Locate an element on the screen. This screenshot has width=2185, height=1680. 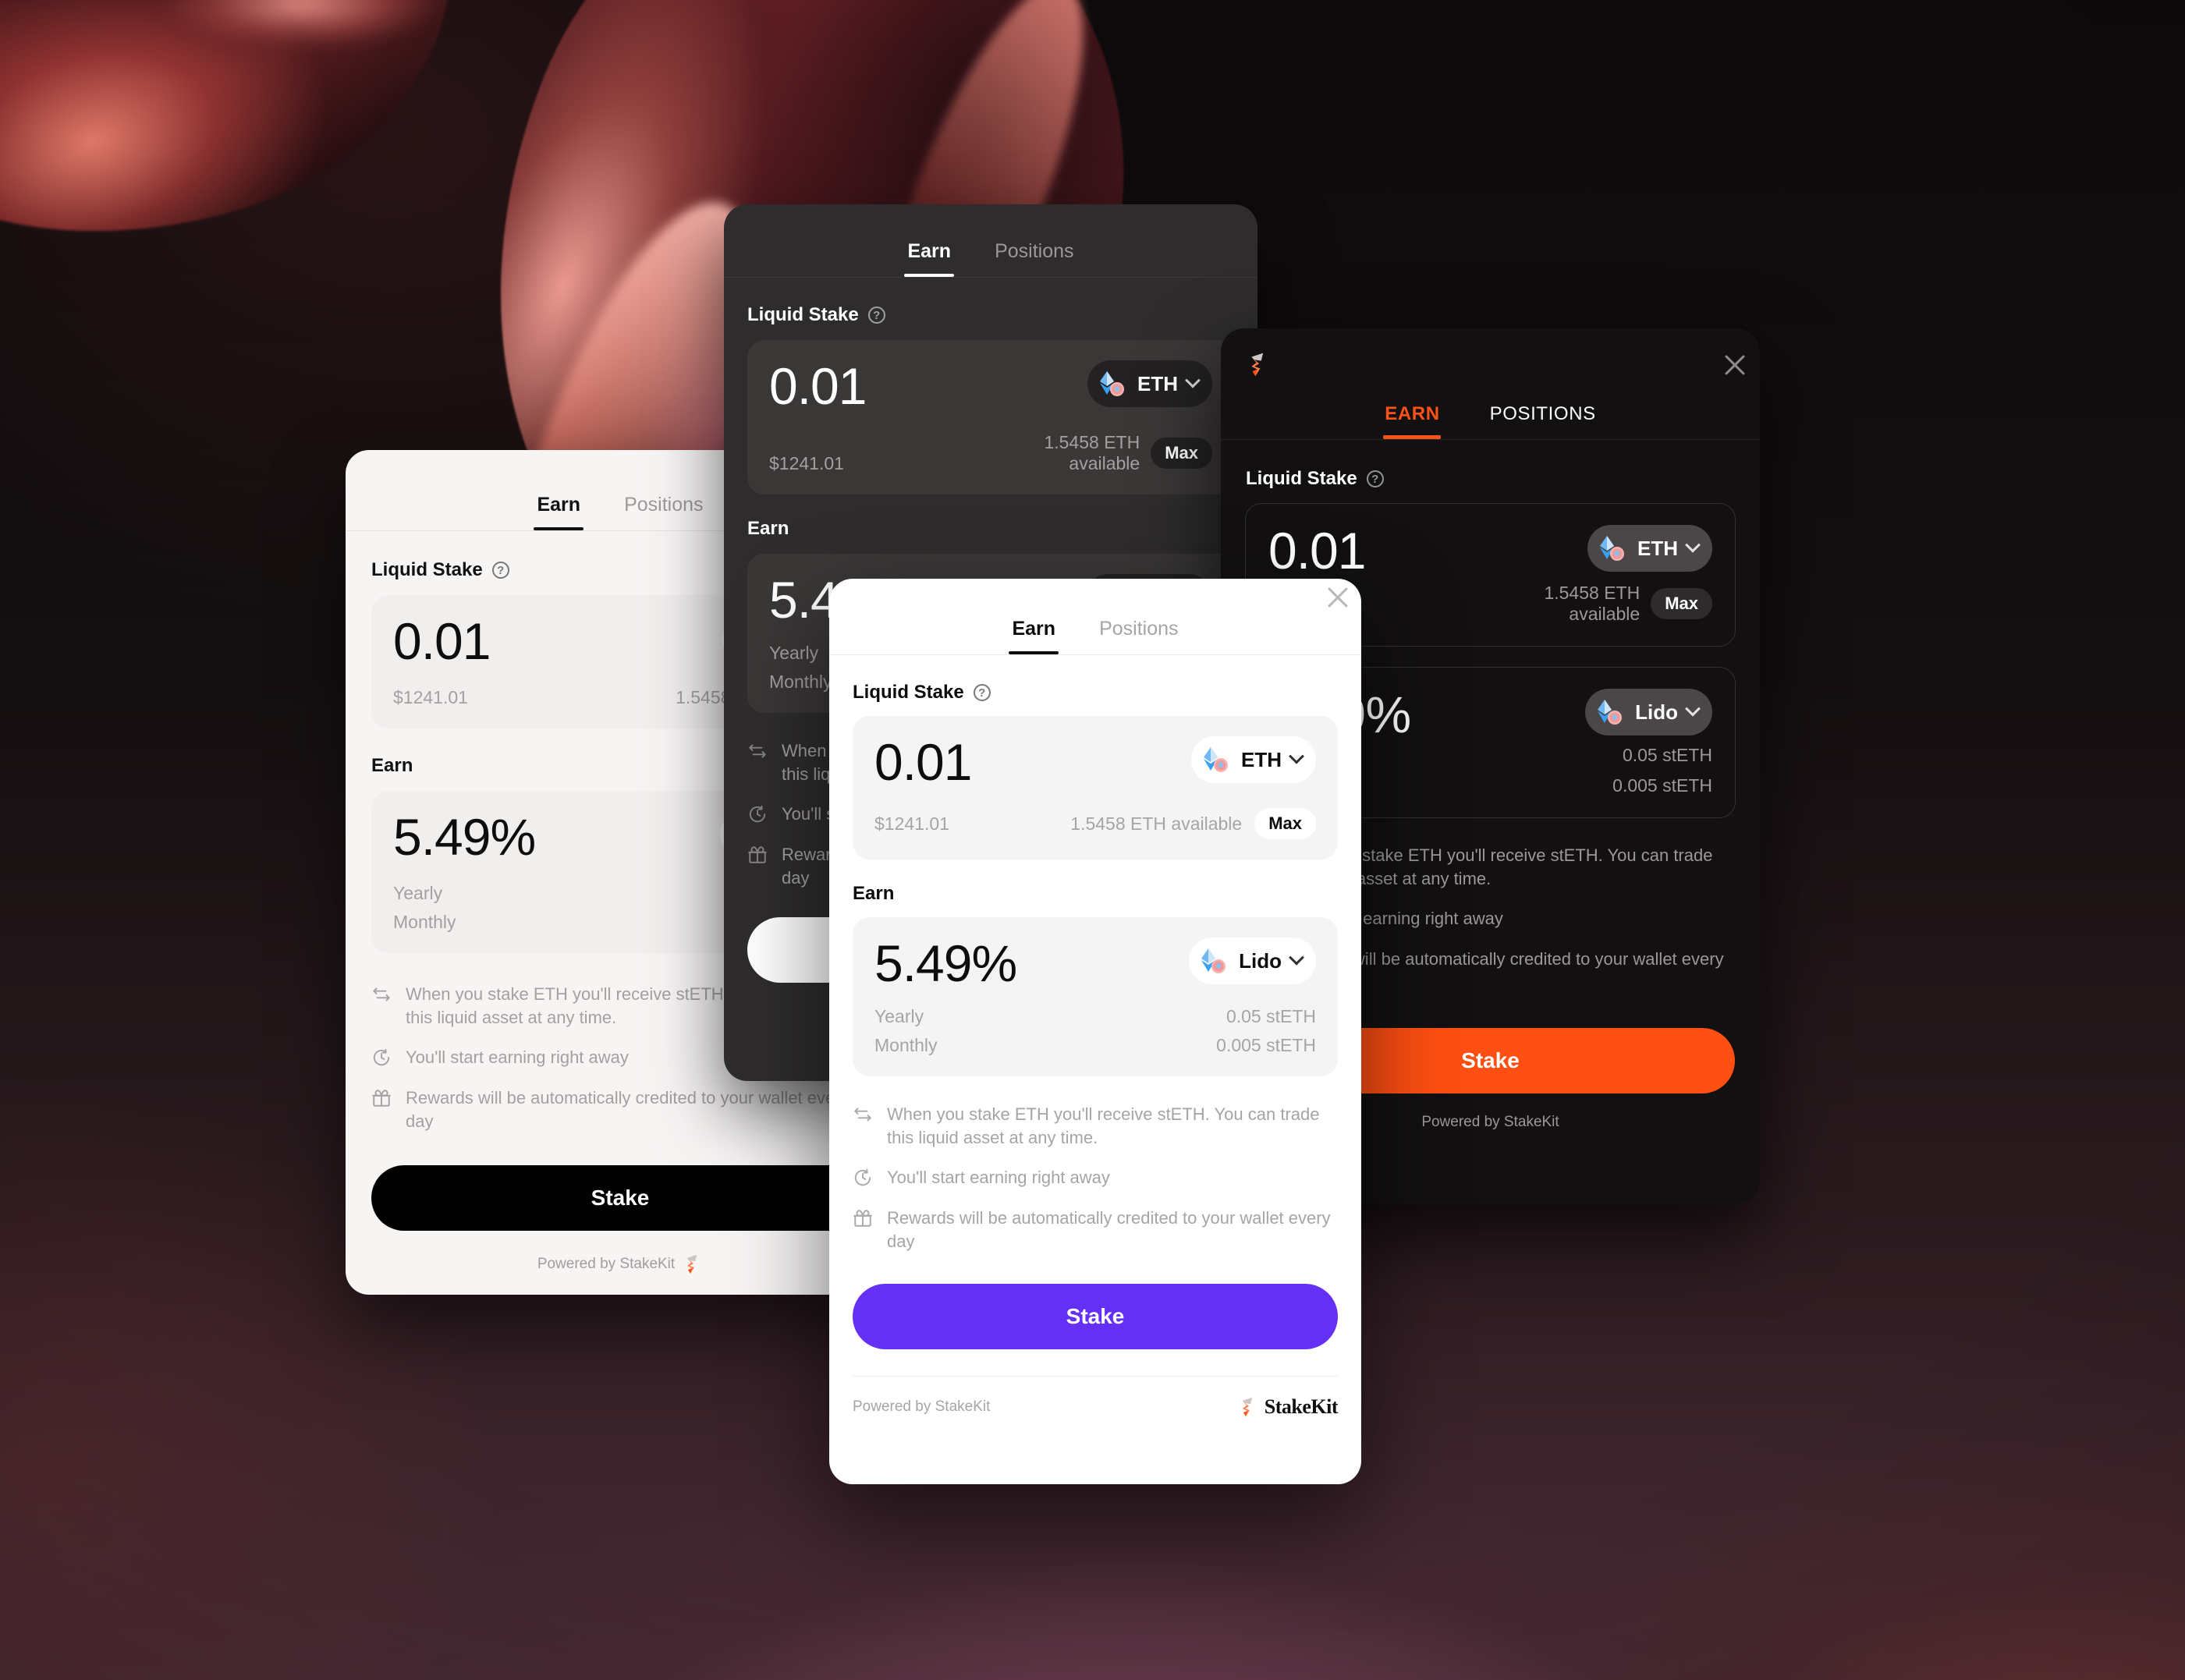
available-word: available is located at coordinates (1104, 463).